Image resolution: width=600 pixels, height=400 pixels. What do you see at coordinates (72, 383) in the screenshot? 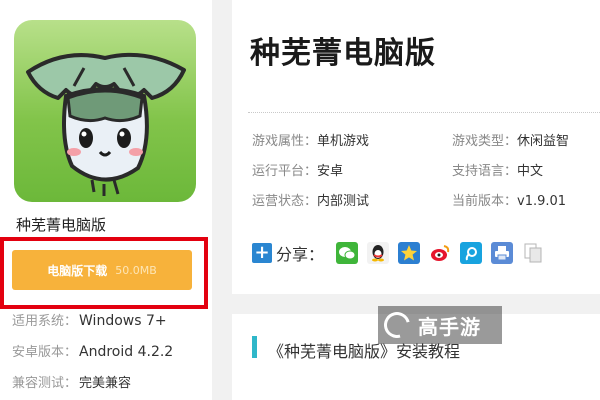
I see `info-compatibility: 兼容测试： 完美兼容` at bounding box center [72, 383].